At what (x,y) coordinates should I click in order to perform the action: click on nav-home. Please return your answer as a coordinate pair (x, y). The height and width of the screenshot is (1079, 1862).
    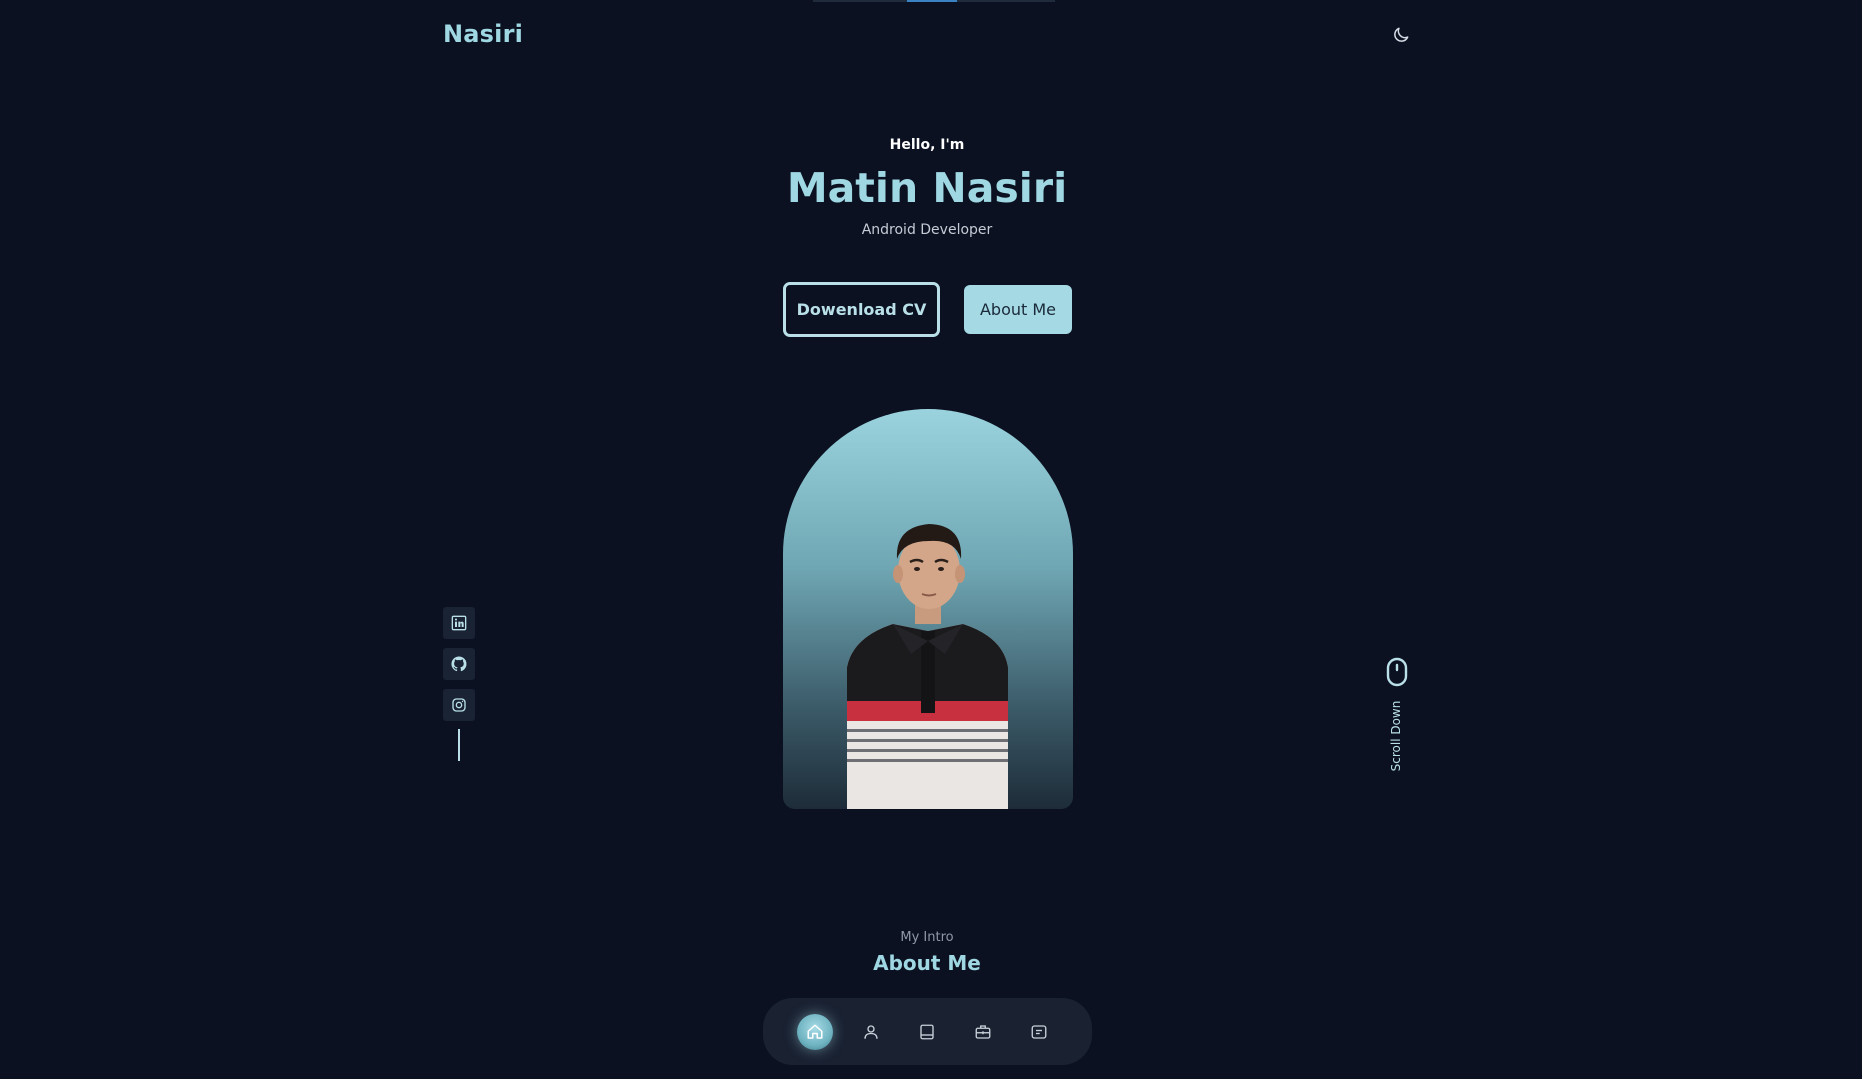
    Looking at the image, I should click on (815, 1032).